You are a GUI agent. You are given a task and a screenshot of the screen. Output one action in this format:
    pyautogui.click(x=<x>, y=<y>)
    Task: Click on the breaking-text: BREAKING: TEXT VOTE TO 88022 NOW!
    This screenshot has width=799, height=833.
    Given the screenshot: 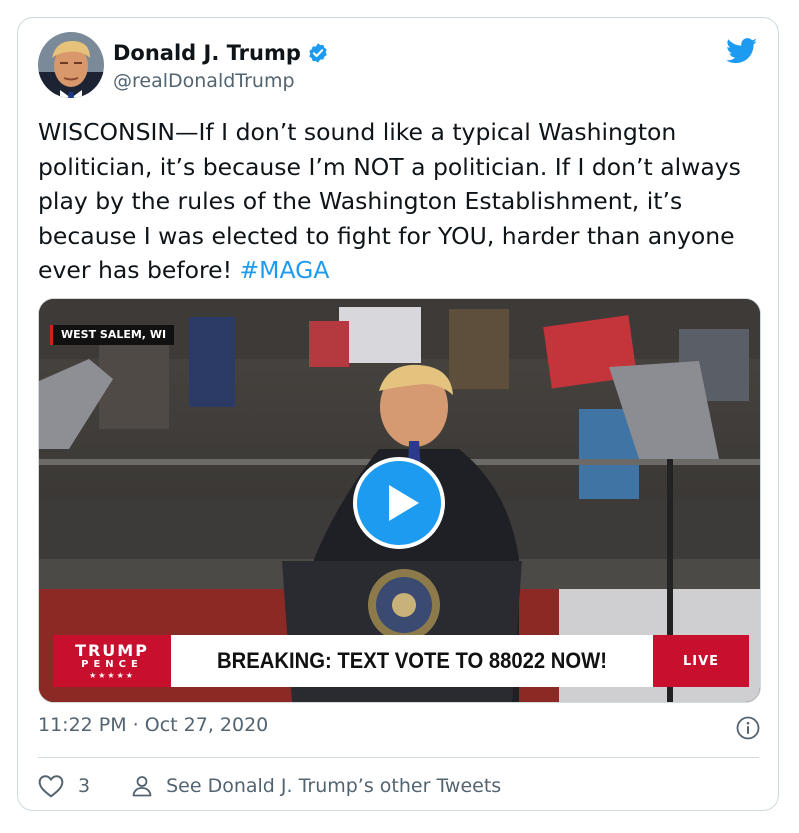 What is the action you would take?
    pyautogui.click(x=412, y=660)
    